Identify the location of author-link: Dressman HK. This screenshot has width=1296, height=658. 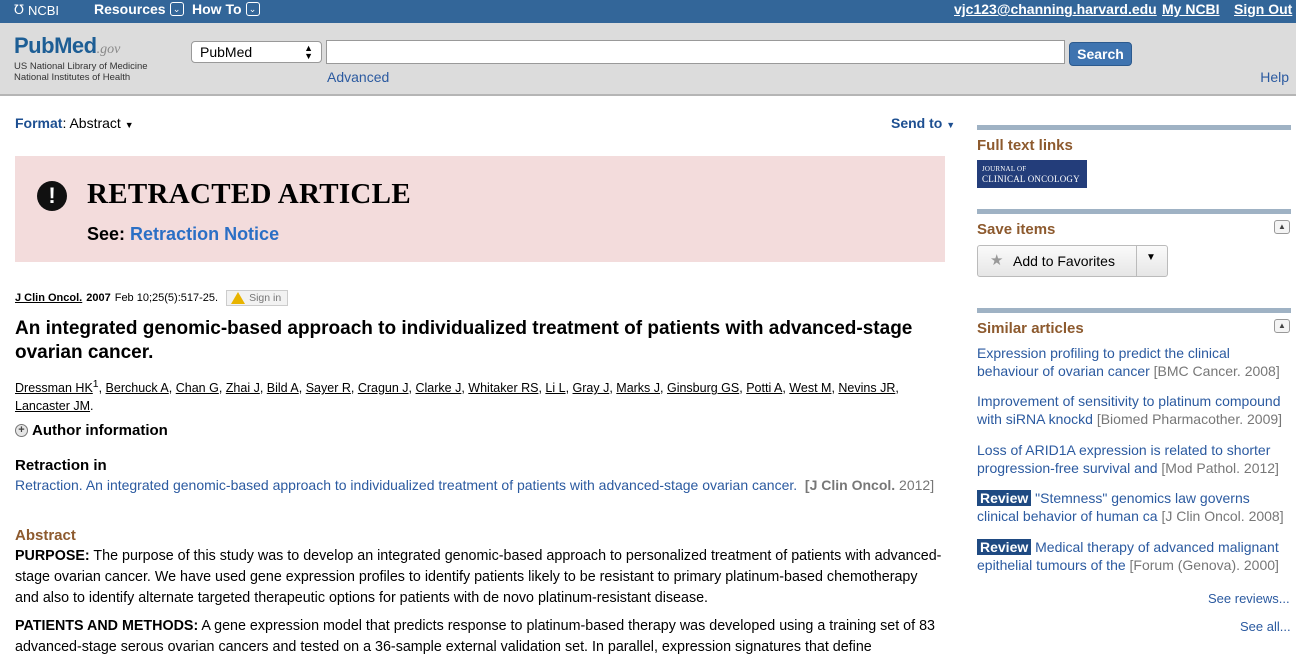
(54, 388).